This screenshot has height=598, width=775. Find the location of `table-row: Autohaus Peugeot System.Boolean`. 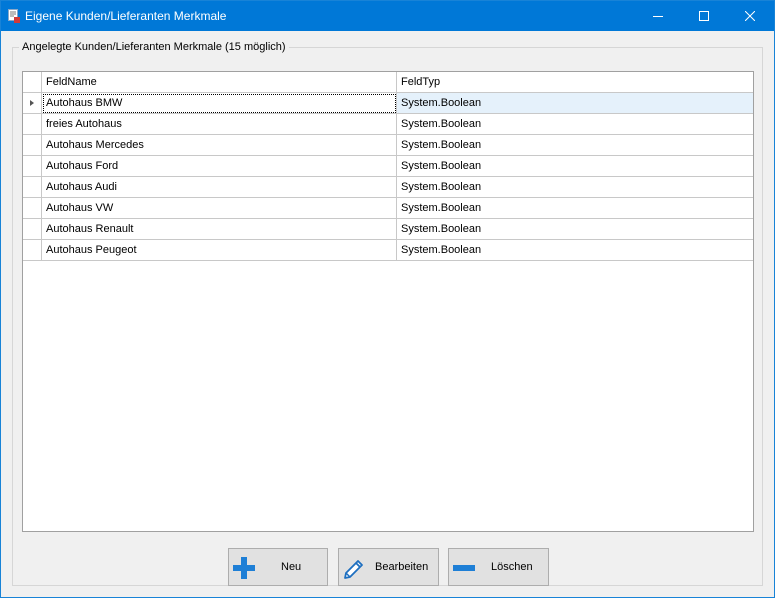

table-row: Autohaus Peugeot System.Boolean is located at coordinates (388, 250).